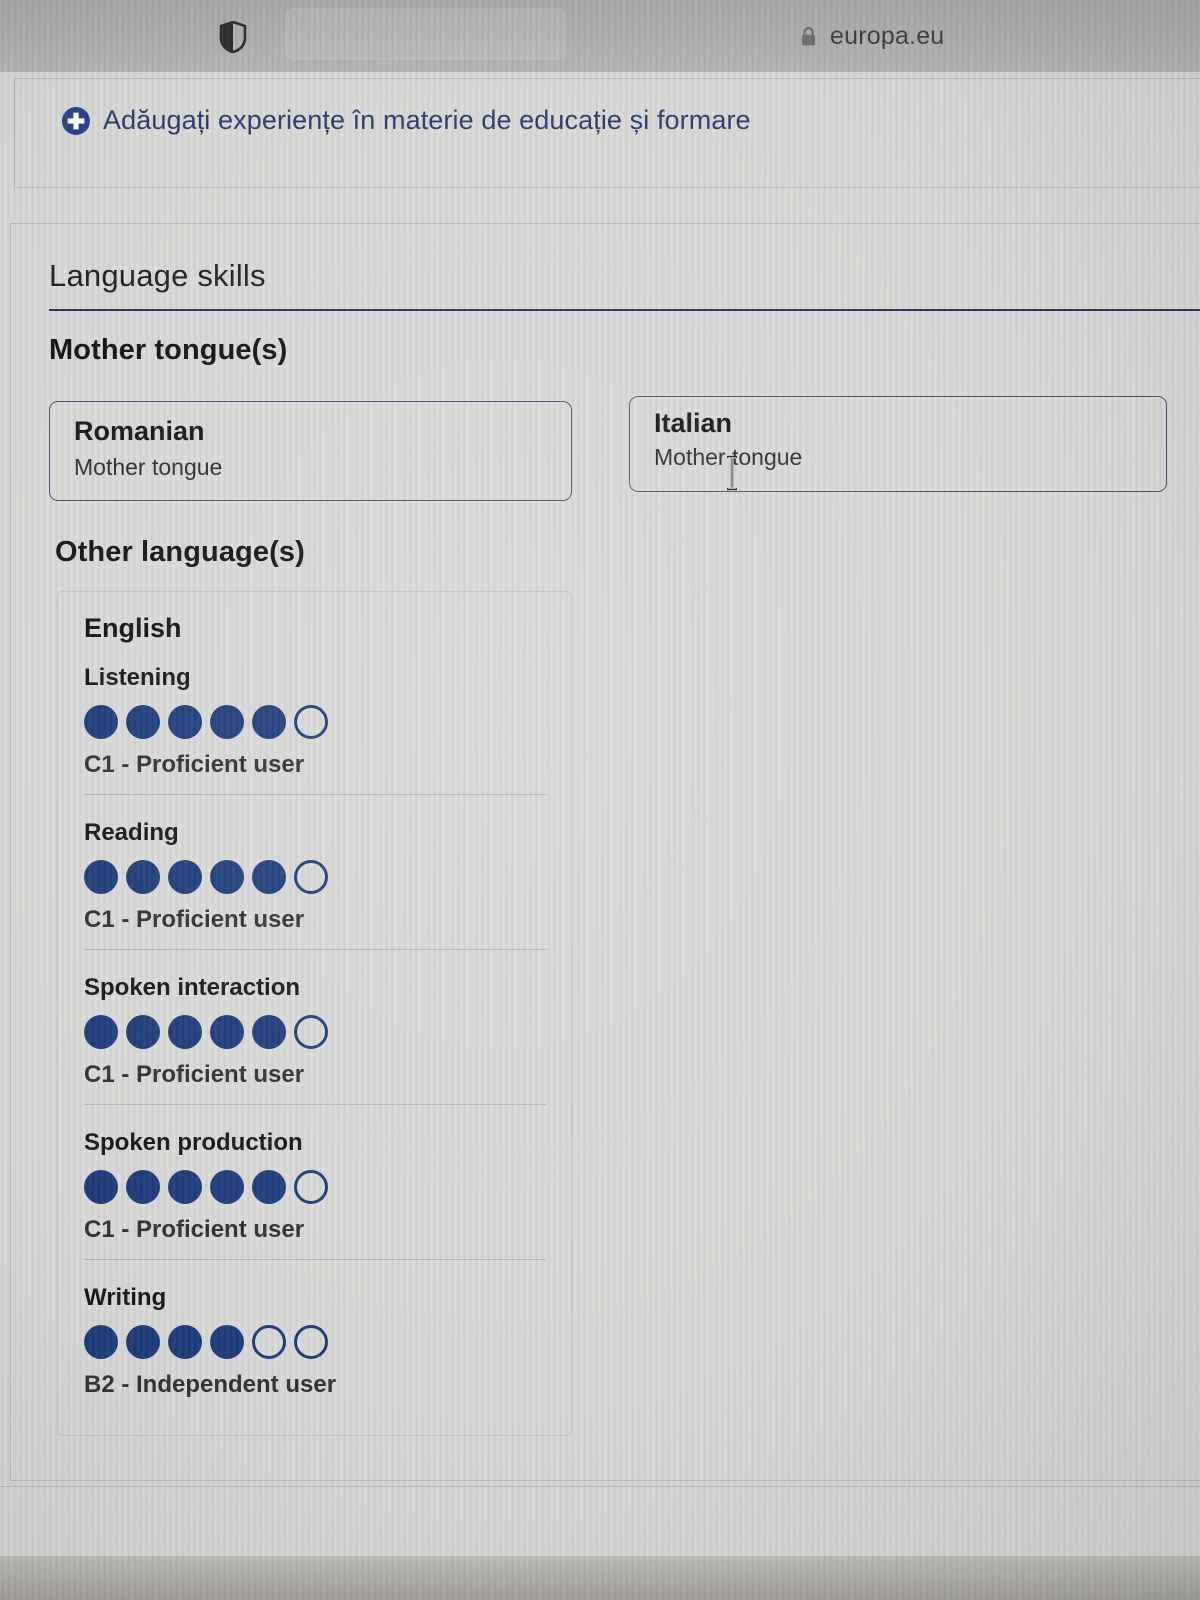 This screenshot has height=1600, width=1200. What do you see at coordinates (898, 444) in the screenshot?
I see `mother-tongue-card-italian: Italian Mother tongue` at bounding box center [898, 444].